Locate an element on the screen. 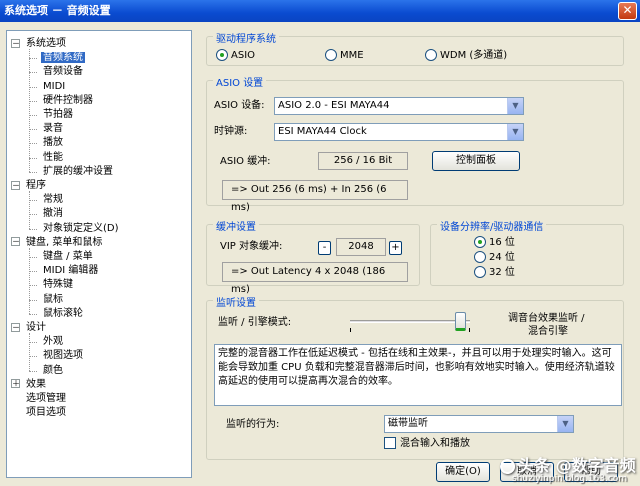 Image resolution: width=640 pixels, height=486 pixels. tree-item: 音频系统 is located at coordinates (63, 58).